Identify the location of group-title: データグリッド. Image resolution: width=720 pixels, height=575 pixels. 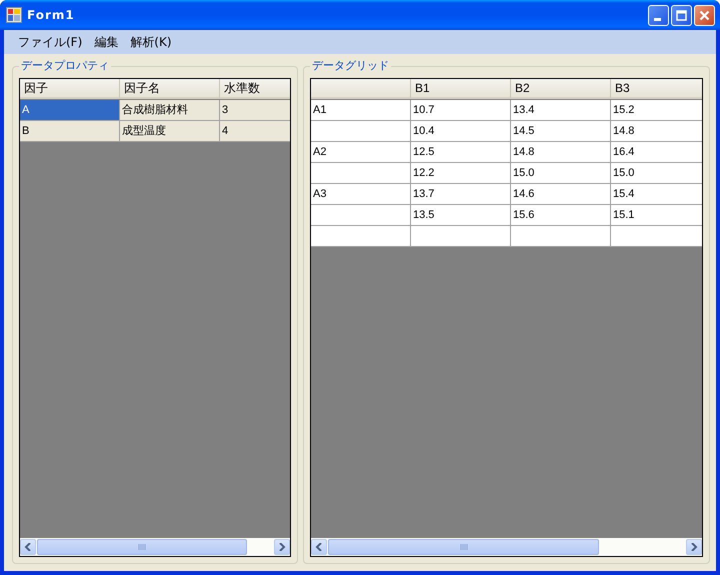
(350, 66).